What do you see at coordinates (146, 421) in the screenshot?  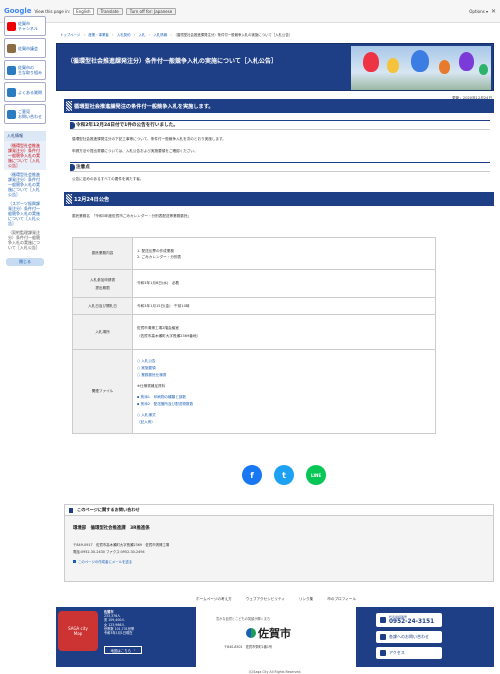 I see `file-link-label: （記入例）` at bounding box center [146, 421].